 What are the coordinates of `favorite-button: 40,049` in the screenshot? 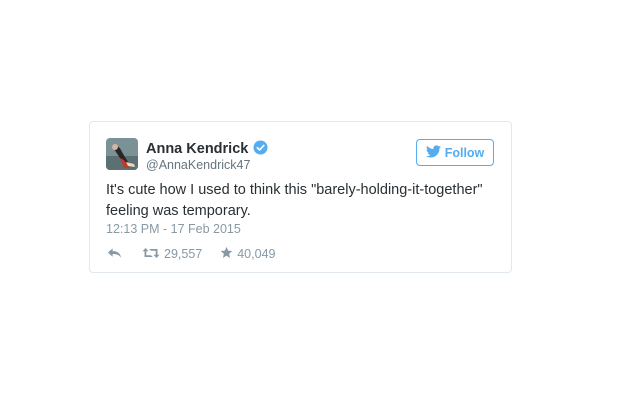 It's located at (247, 254).